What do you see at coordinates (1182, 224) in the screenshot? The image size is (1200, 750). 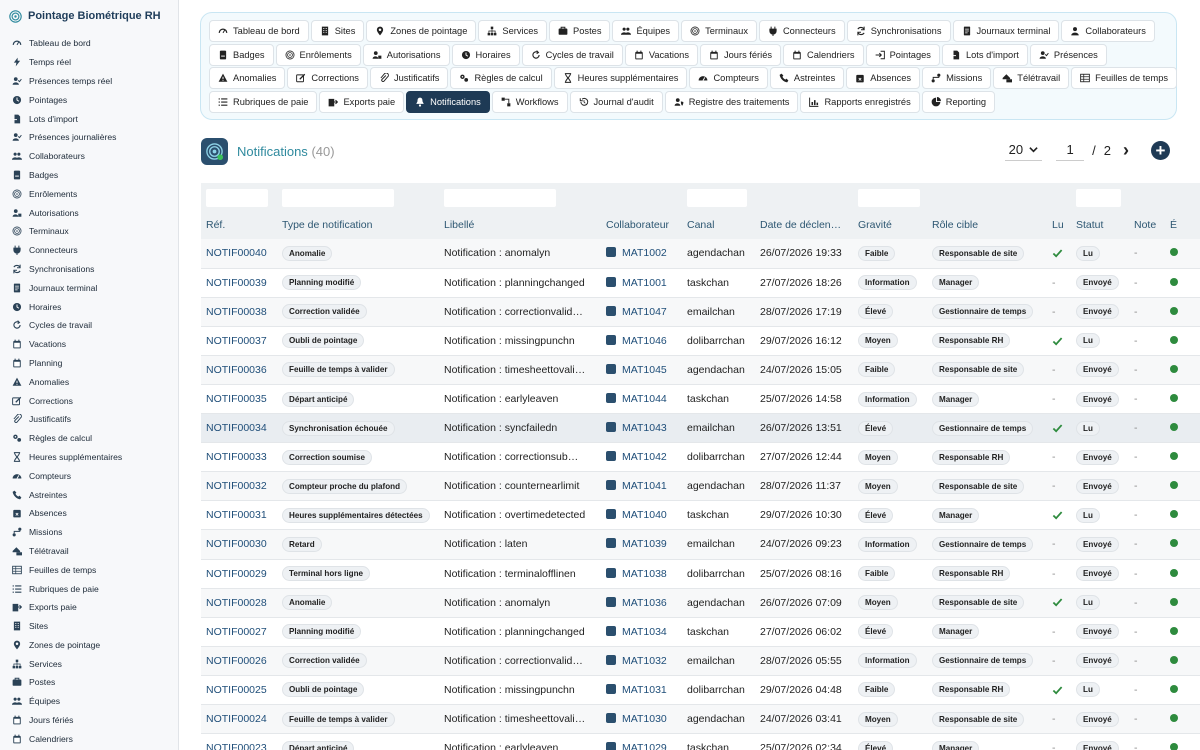 I see `column-header-e: É` at bounding box center [1182, 224].